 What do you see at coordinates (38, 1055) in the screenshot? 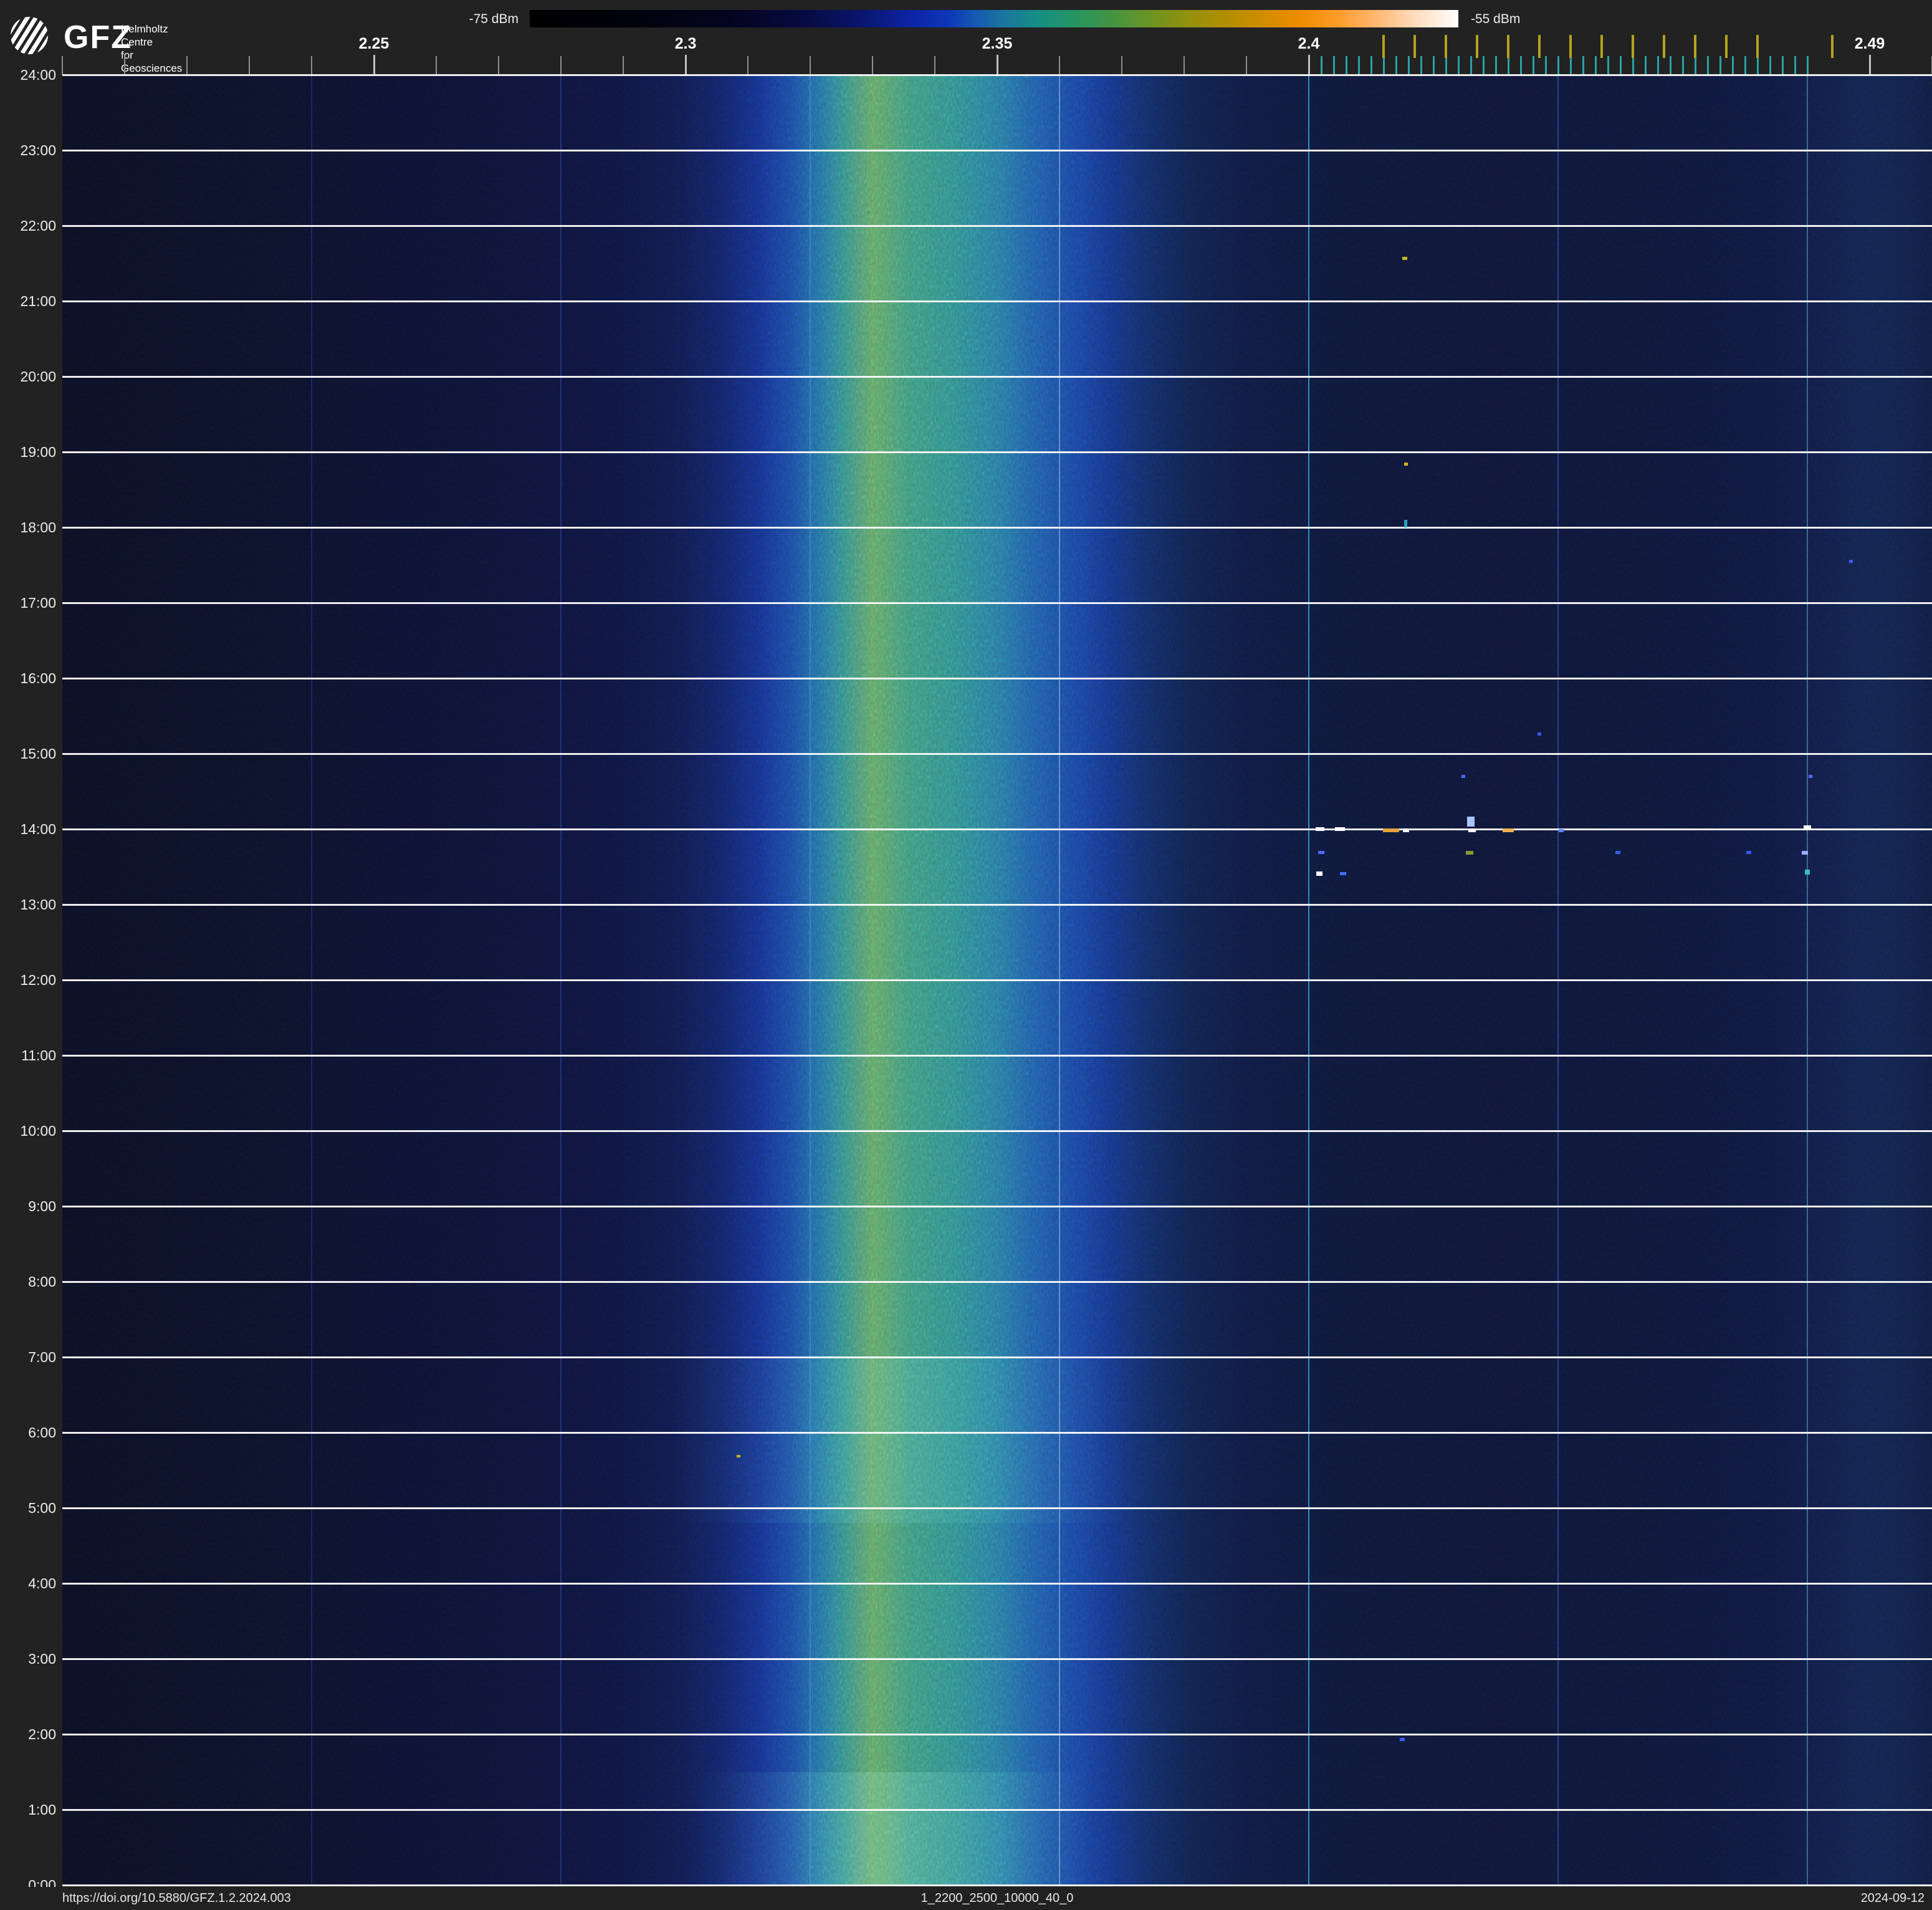
I see `time-tick-label: 11:00` at bounding box center [38, 1055].